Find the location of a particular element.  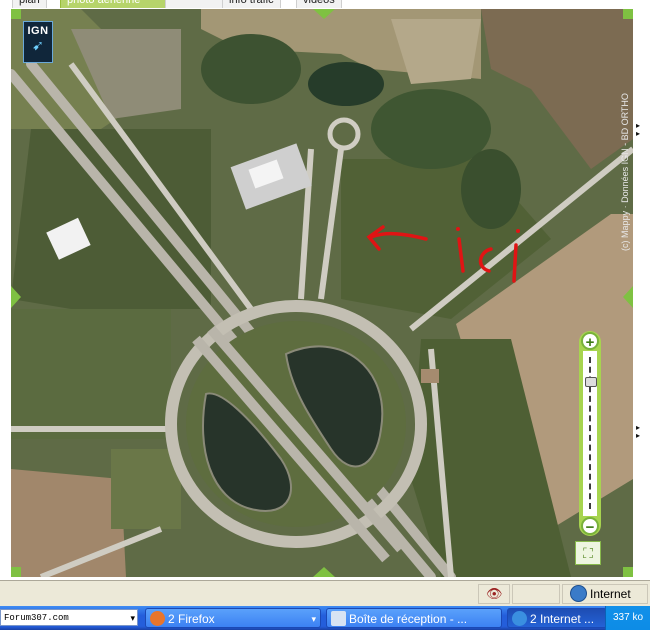

pan-up-right-corner is located at coordinates (628, 14).